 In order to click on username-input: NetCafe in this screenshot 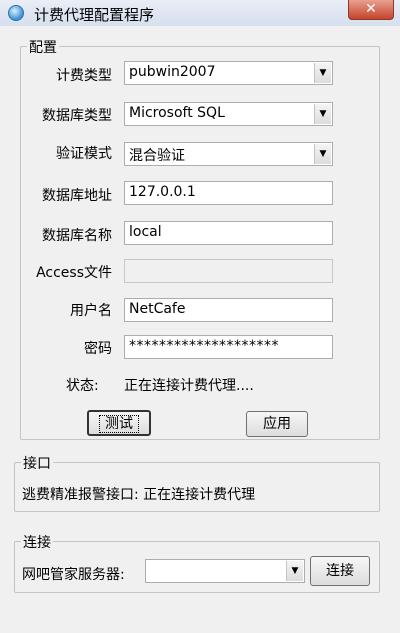, I will do `click(228, 310)`.